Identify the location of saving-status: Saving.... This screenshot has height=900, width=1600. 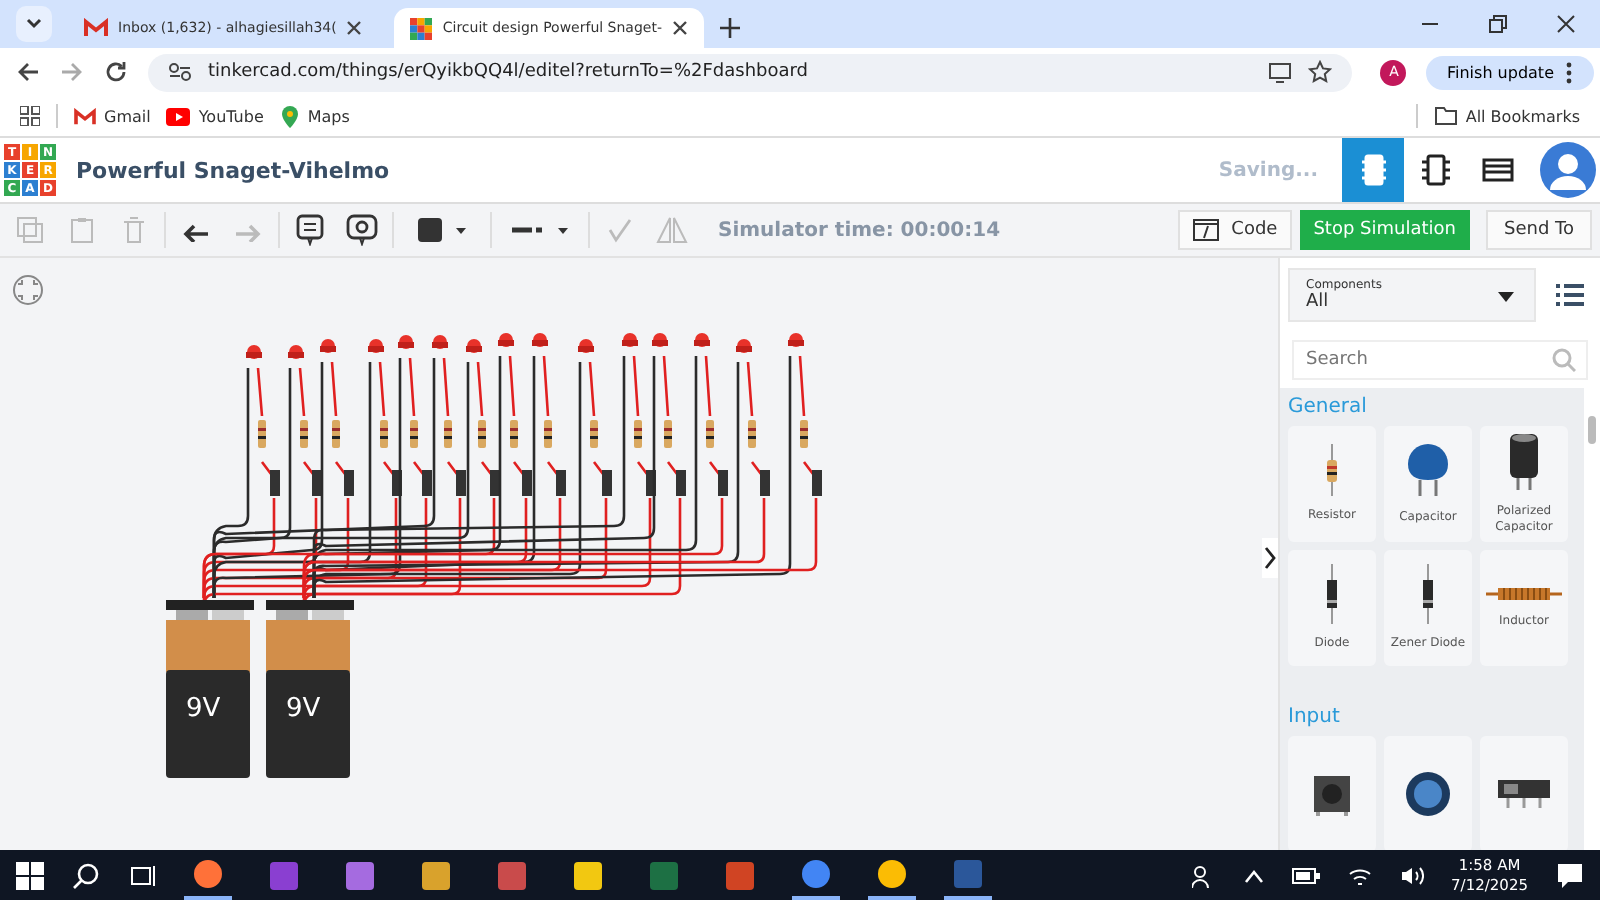
(1268, 170).